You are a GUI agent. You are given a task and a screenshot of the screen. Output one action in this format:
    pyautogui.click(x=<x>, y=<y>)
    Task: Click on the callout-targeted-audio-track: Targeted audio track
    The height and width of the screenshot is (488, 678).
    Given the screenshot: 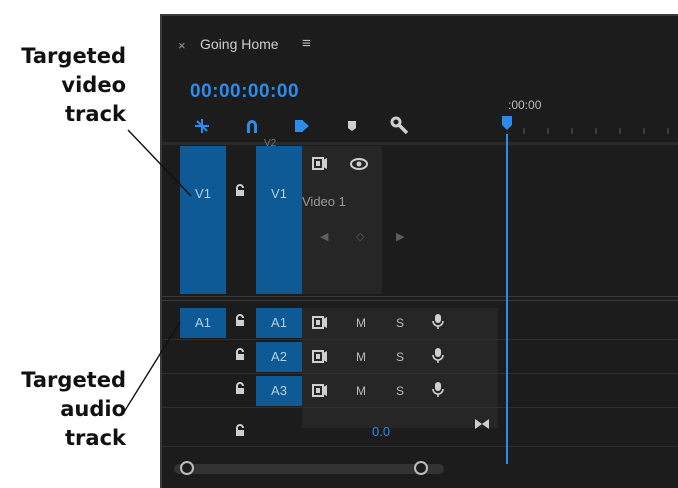 What is the action you would take?
    pyautogui.click(x=67, y=409)
    